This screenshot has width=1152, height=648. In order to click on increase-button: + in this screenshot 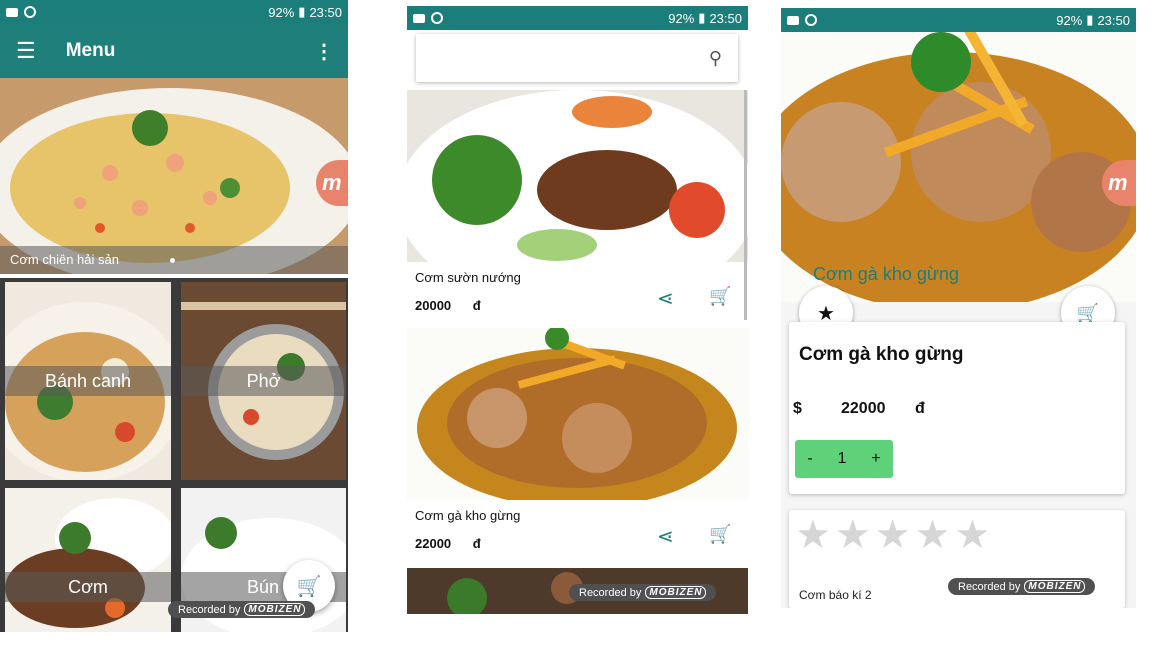, I will do `click(875, 459)`.